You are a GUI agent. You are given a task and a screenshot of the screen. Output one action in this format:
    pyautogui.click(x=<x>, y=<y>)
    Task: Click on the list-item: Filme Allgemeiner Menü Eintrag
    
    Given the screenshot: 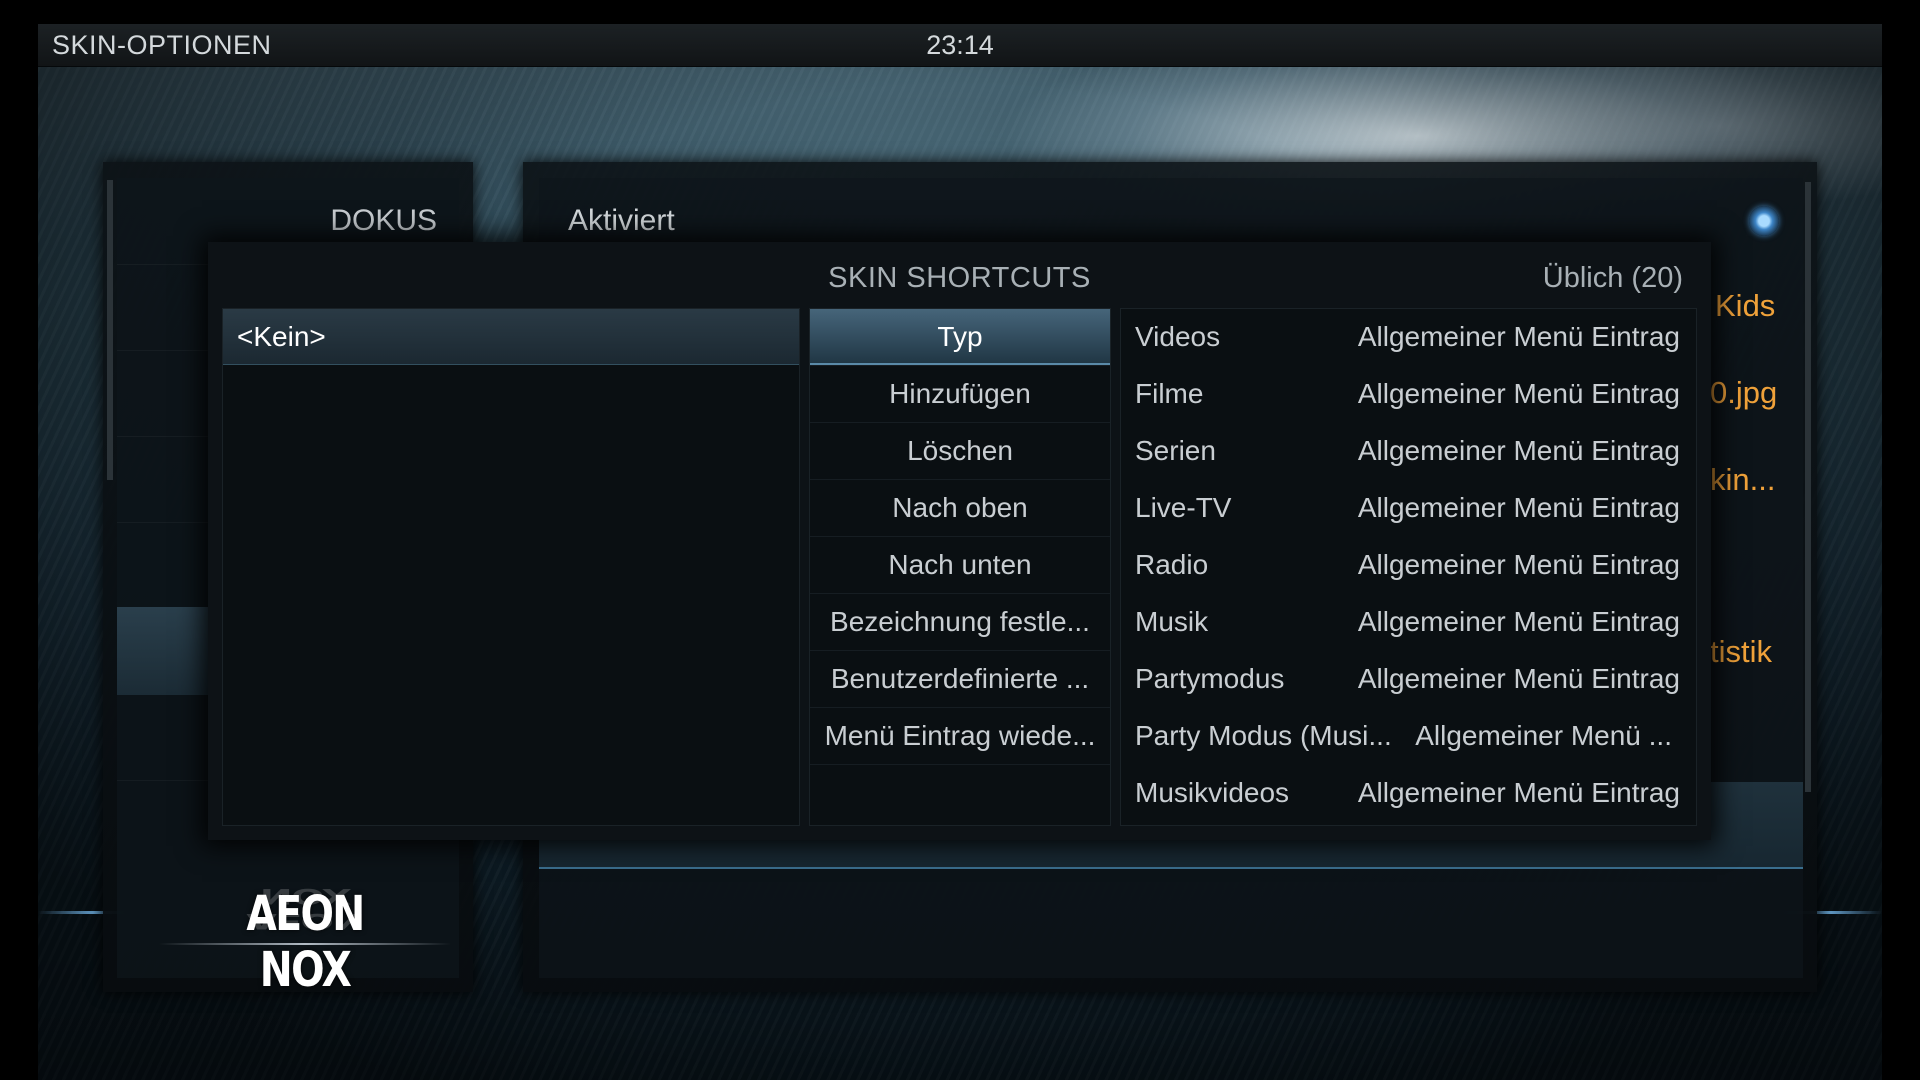 What is the action you would take?
    pyautogui.click(x=1408, y=394)
    